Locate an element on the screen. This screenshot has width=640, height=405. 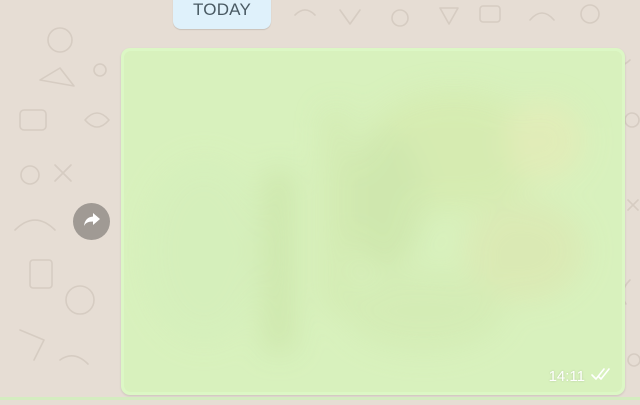
forward-arrow-icon is located at coordinates (92, 221).